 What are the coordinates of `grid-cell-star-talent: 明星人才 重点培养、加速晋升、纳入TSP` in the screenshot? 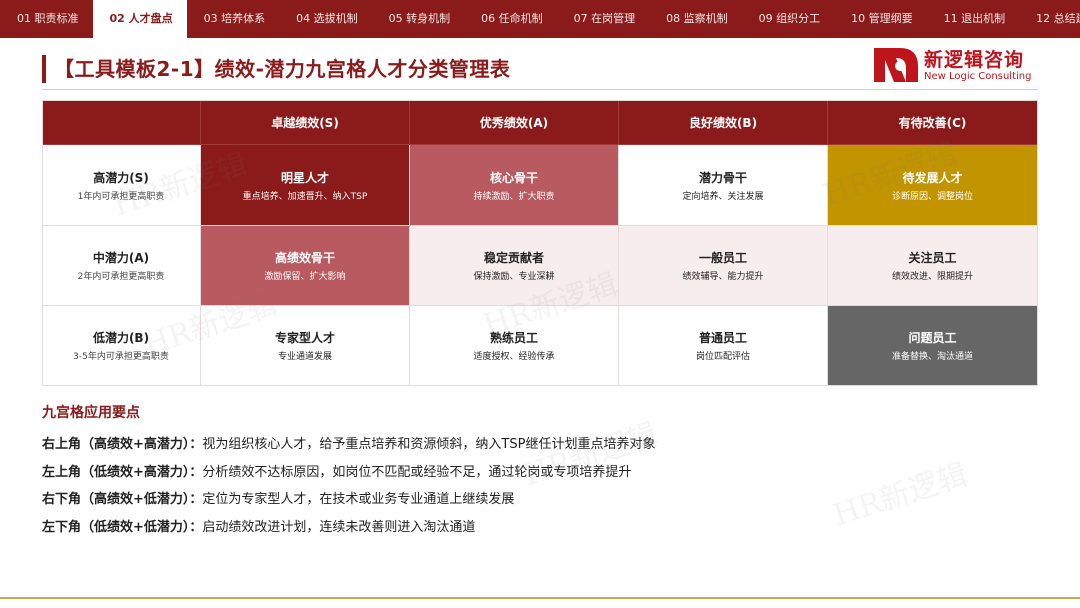 It's located at (305, 185).